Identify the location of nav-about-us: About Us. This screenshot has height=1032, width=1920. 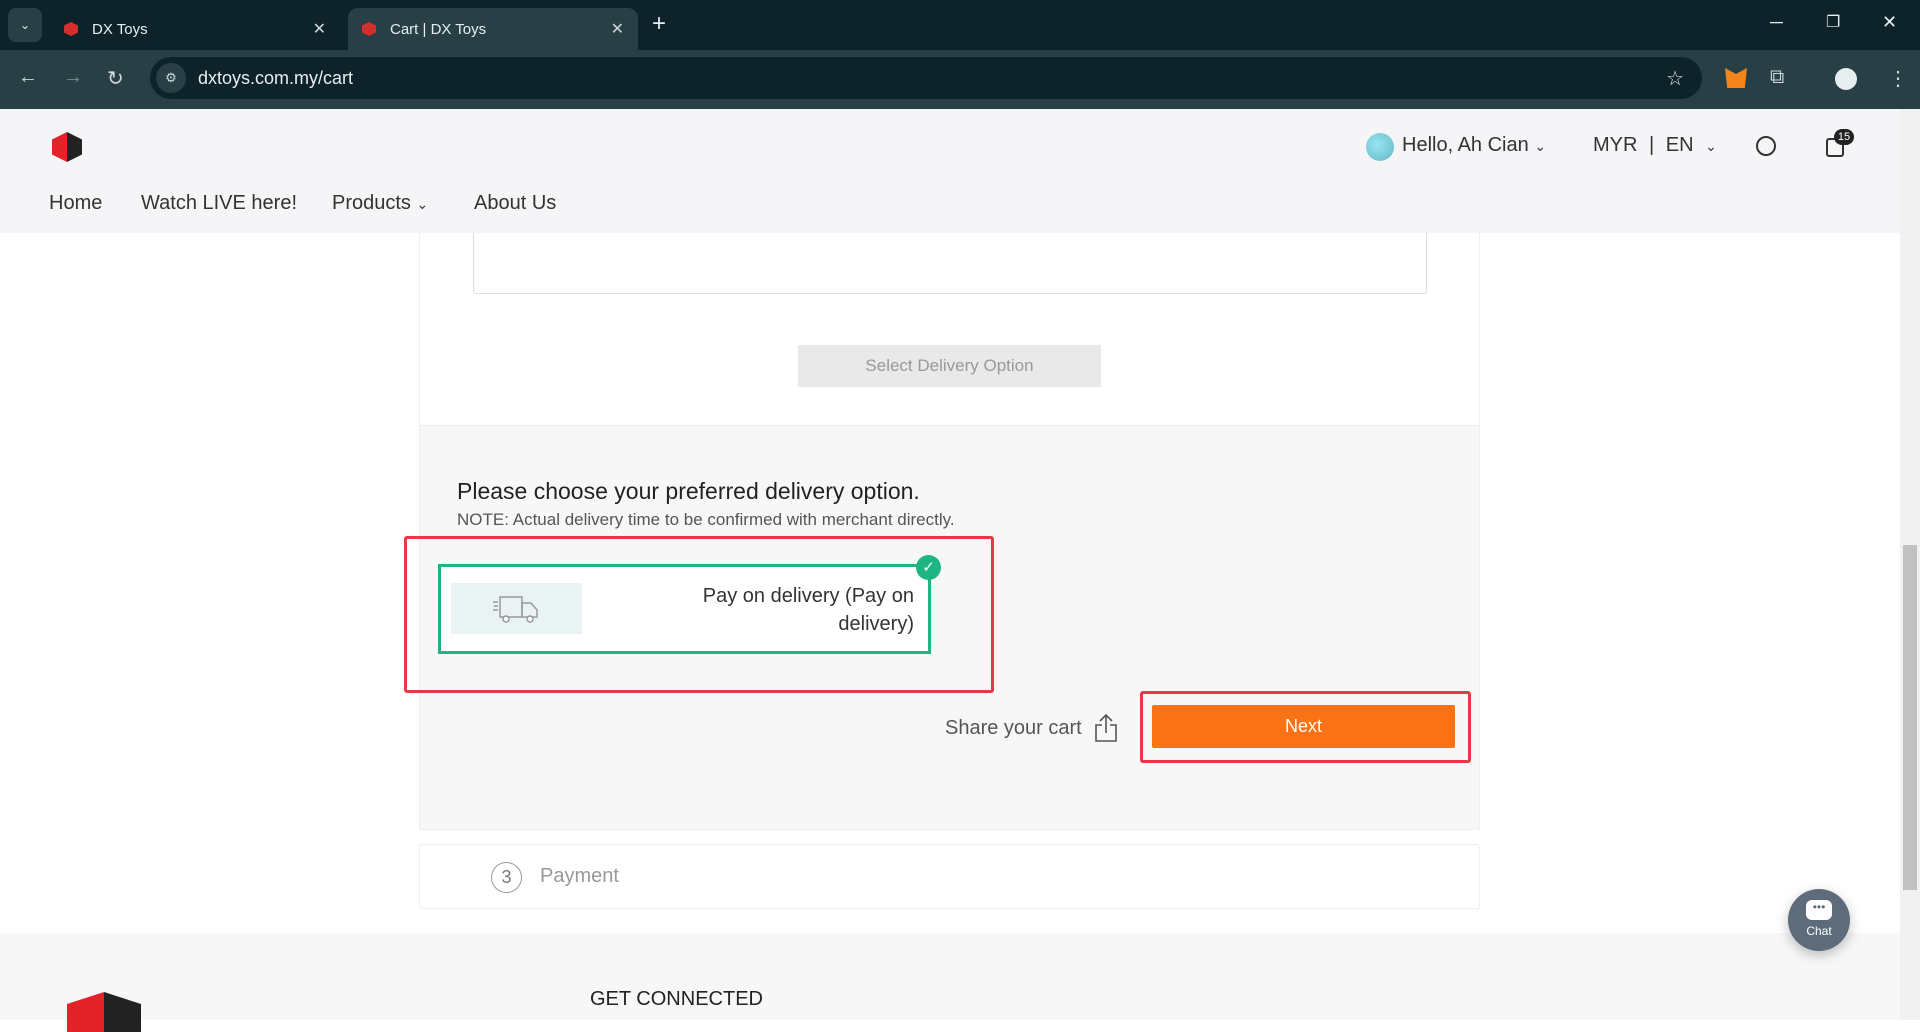
(515, 203).